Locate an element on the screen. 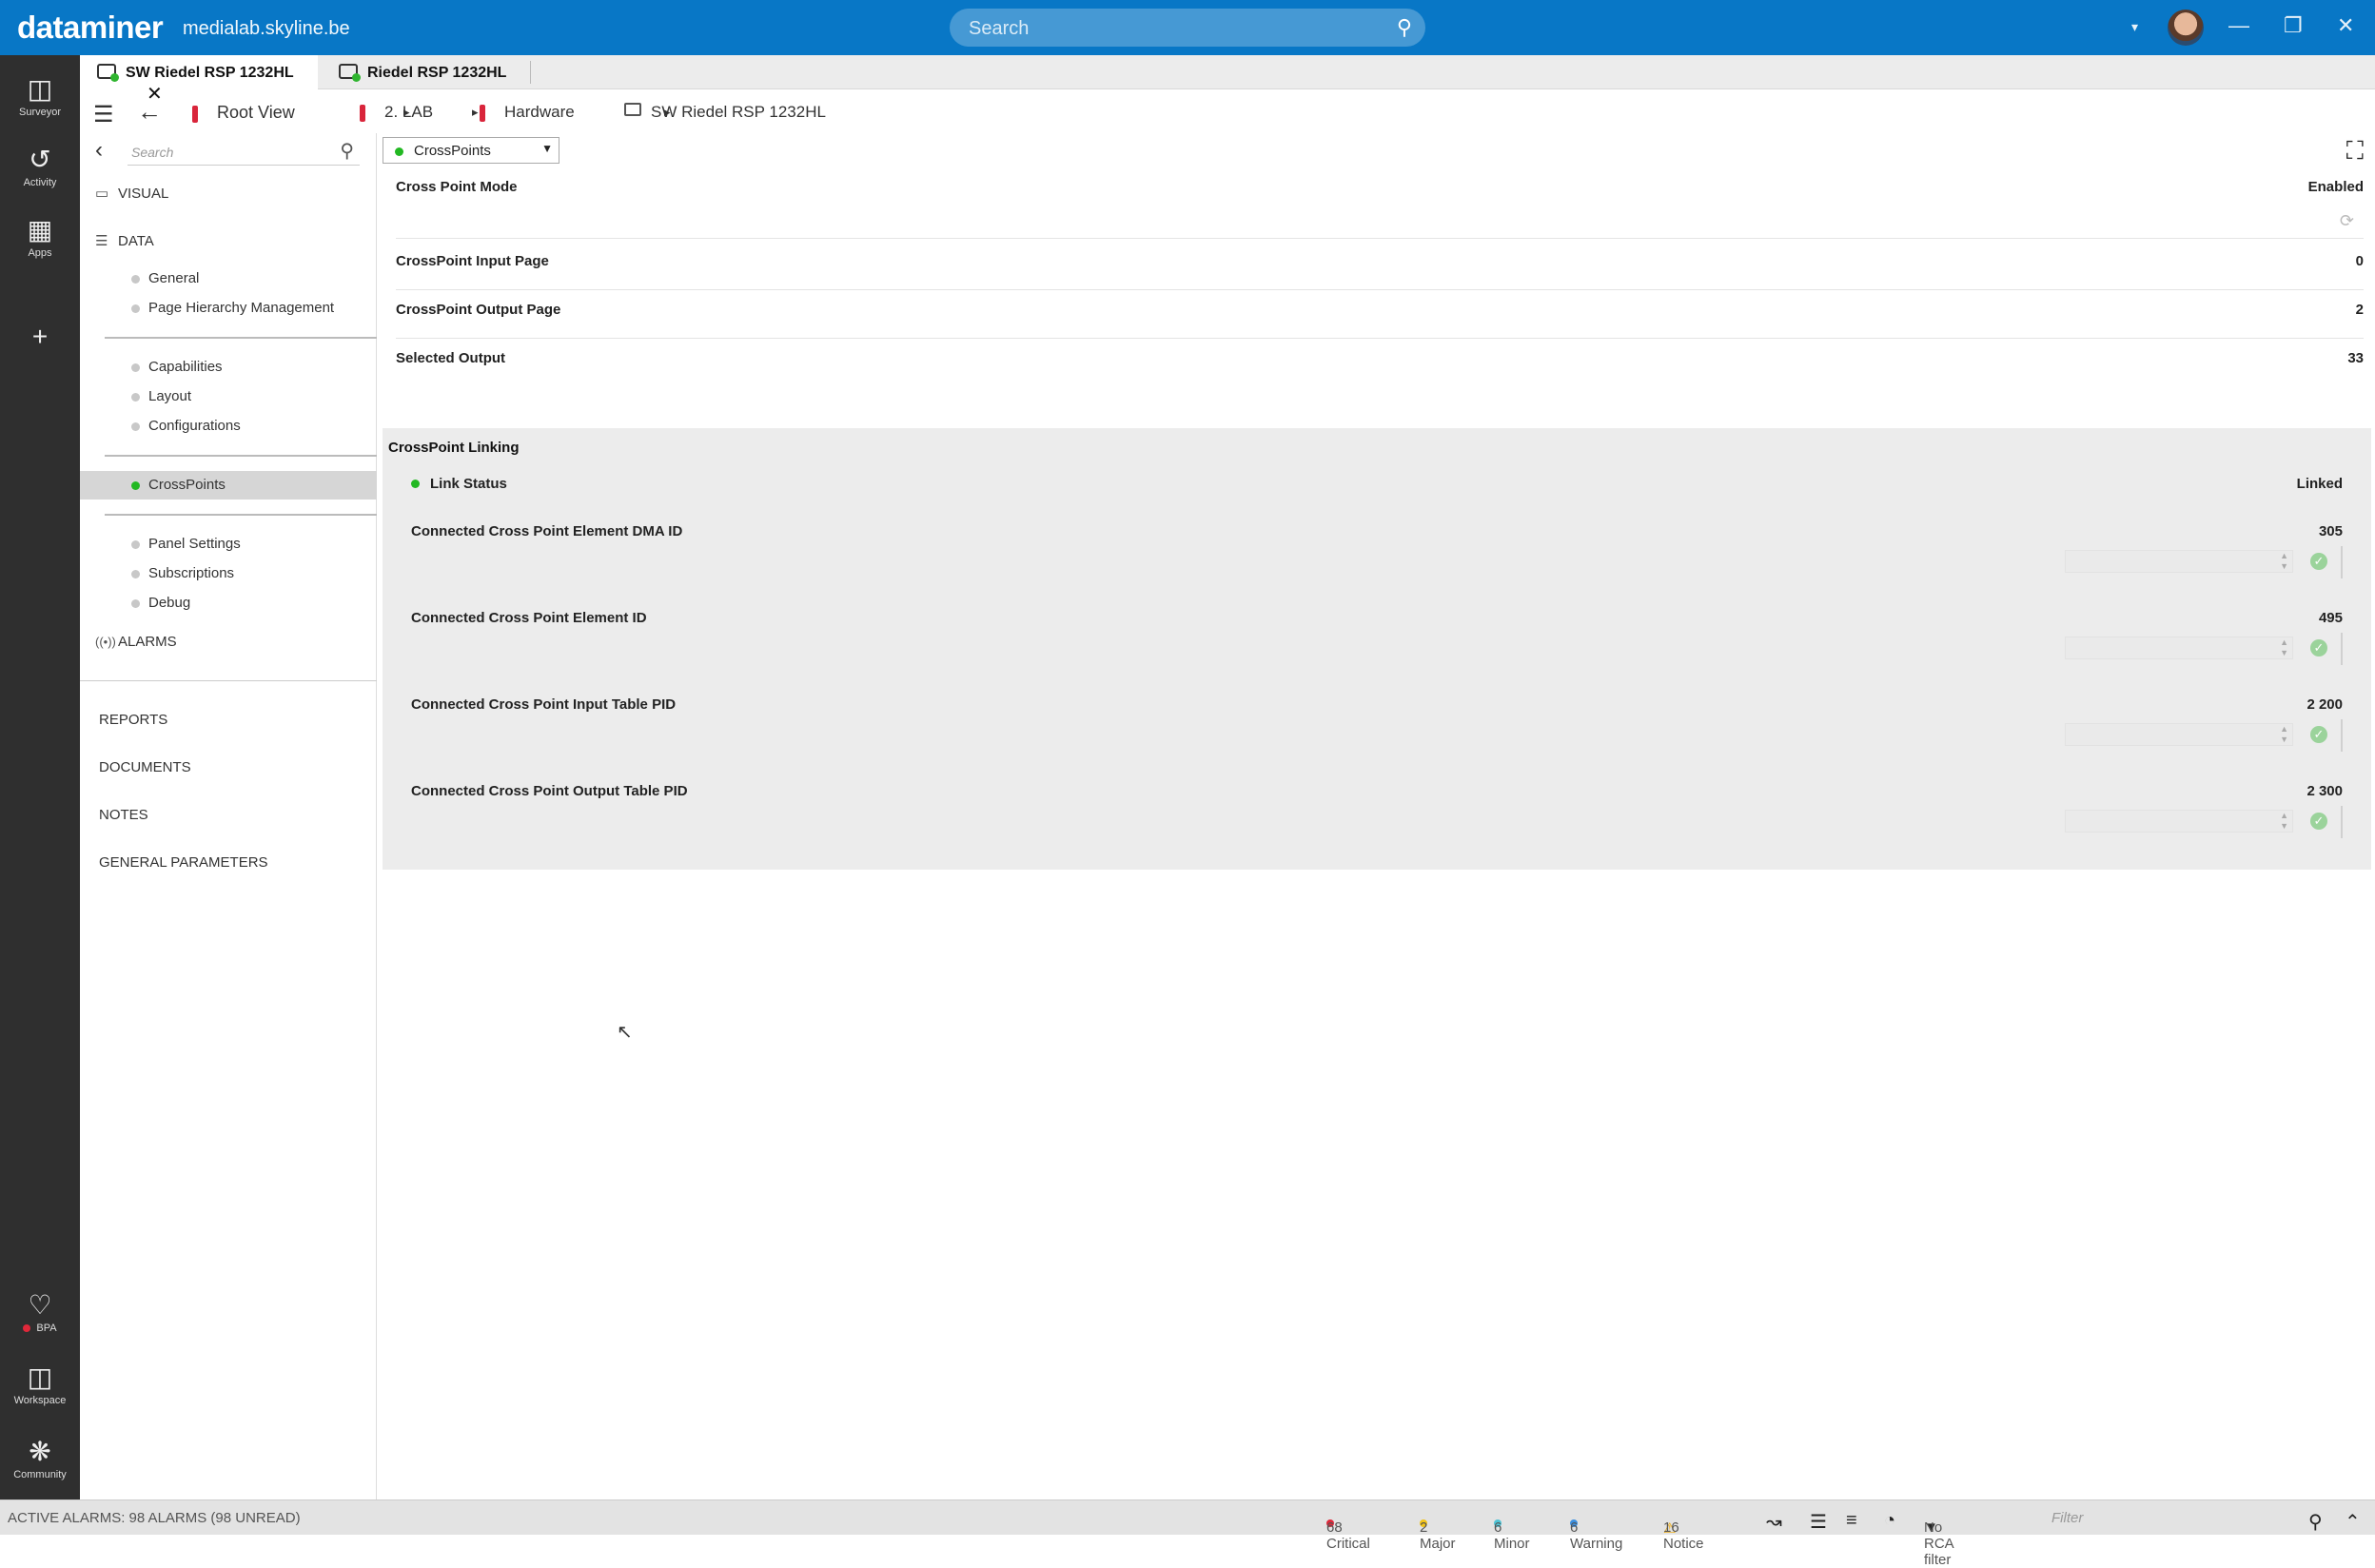  tab-label: Riedel RSP 1232HL is located at coordinates (437, 73).